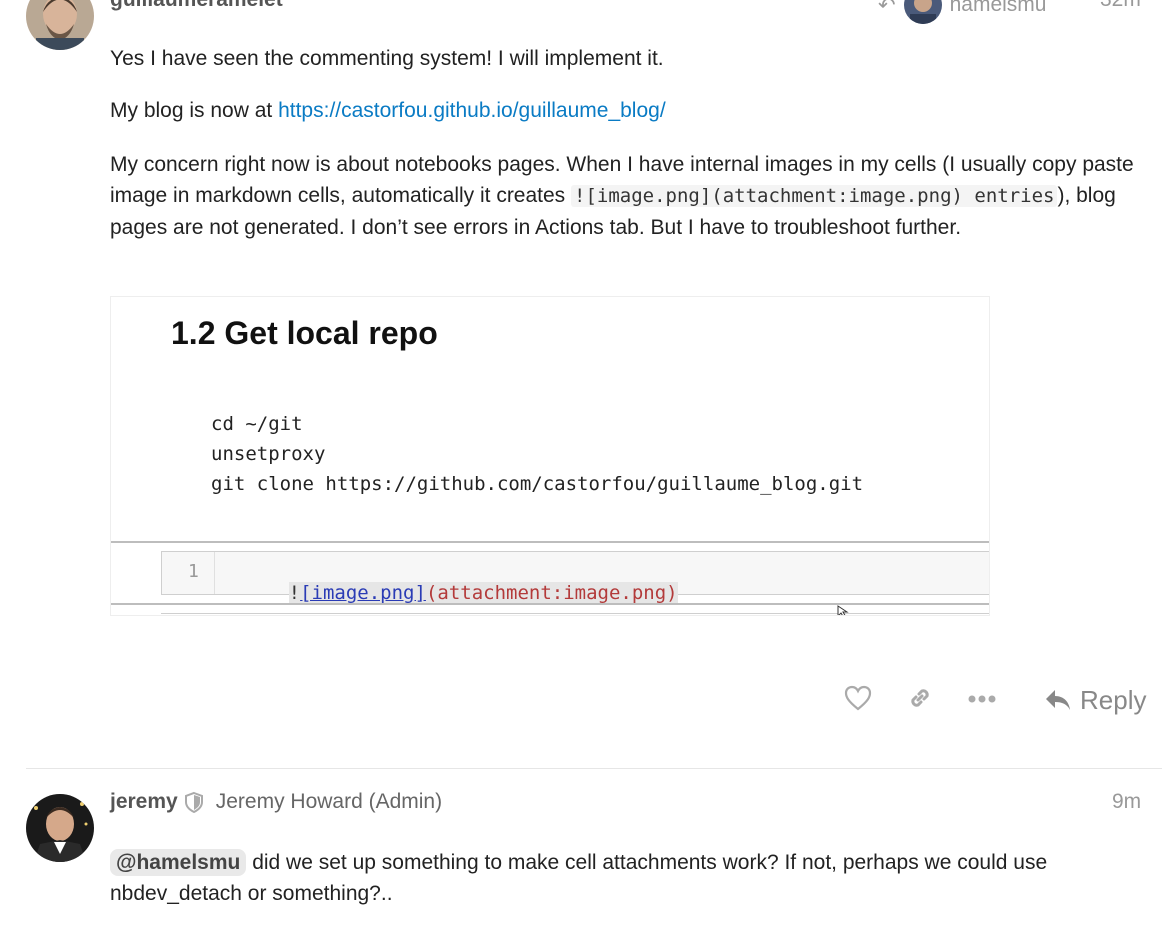  Describe the element at coordinates (214, 573) in the screenshot. I see `cell-gutter-divider` at that location.